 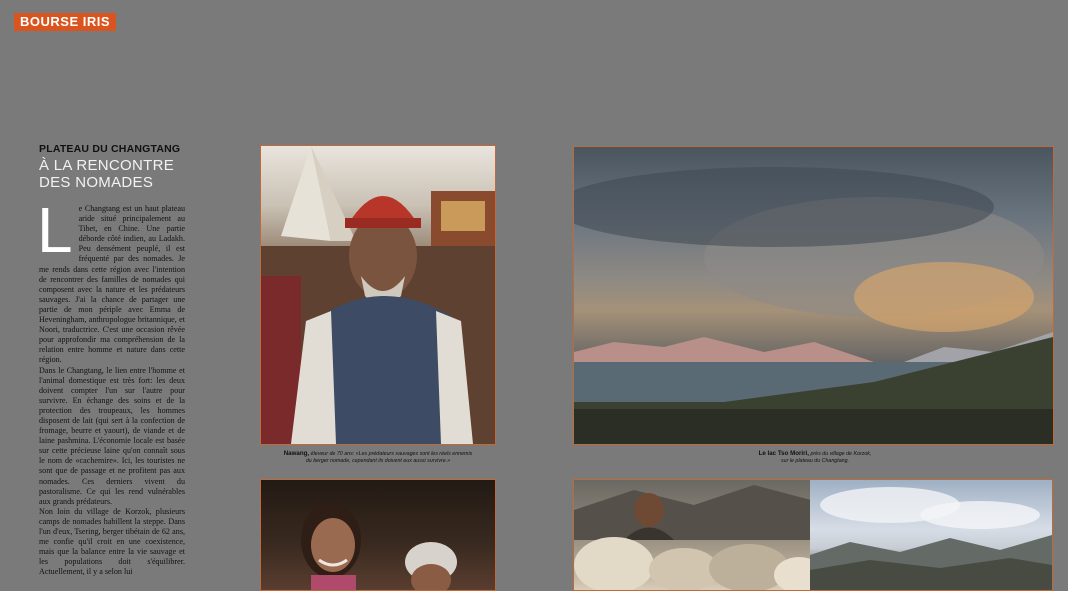 I want to click on old-herder-illustration, so click(x=378, y=295).